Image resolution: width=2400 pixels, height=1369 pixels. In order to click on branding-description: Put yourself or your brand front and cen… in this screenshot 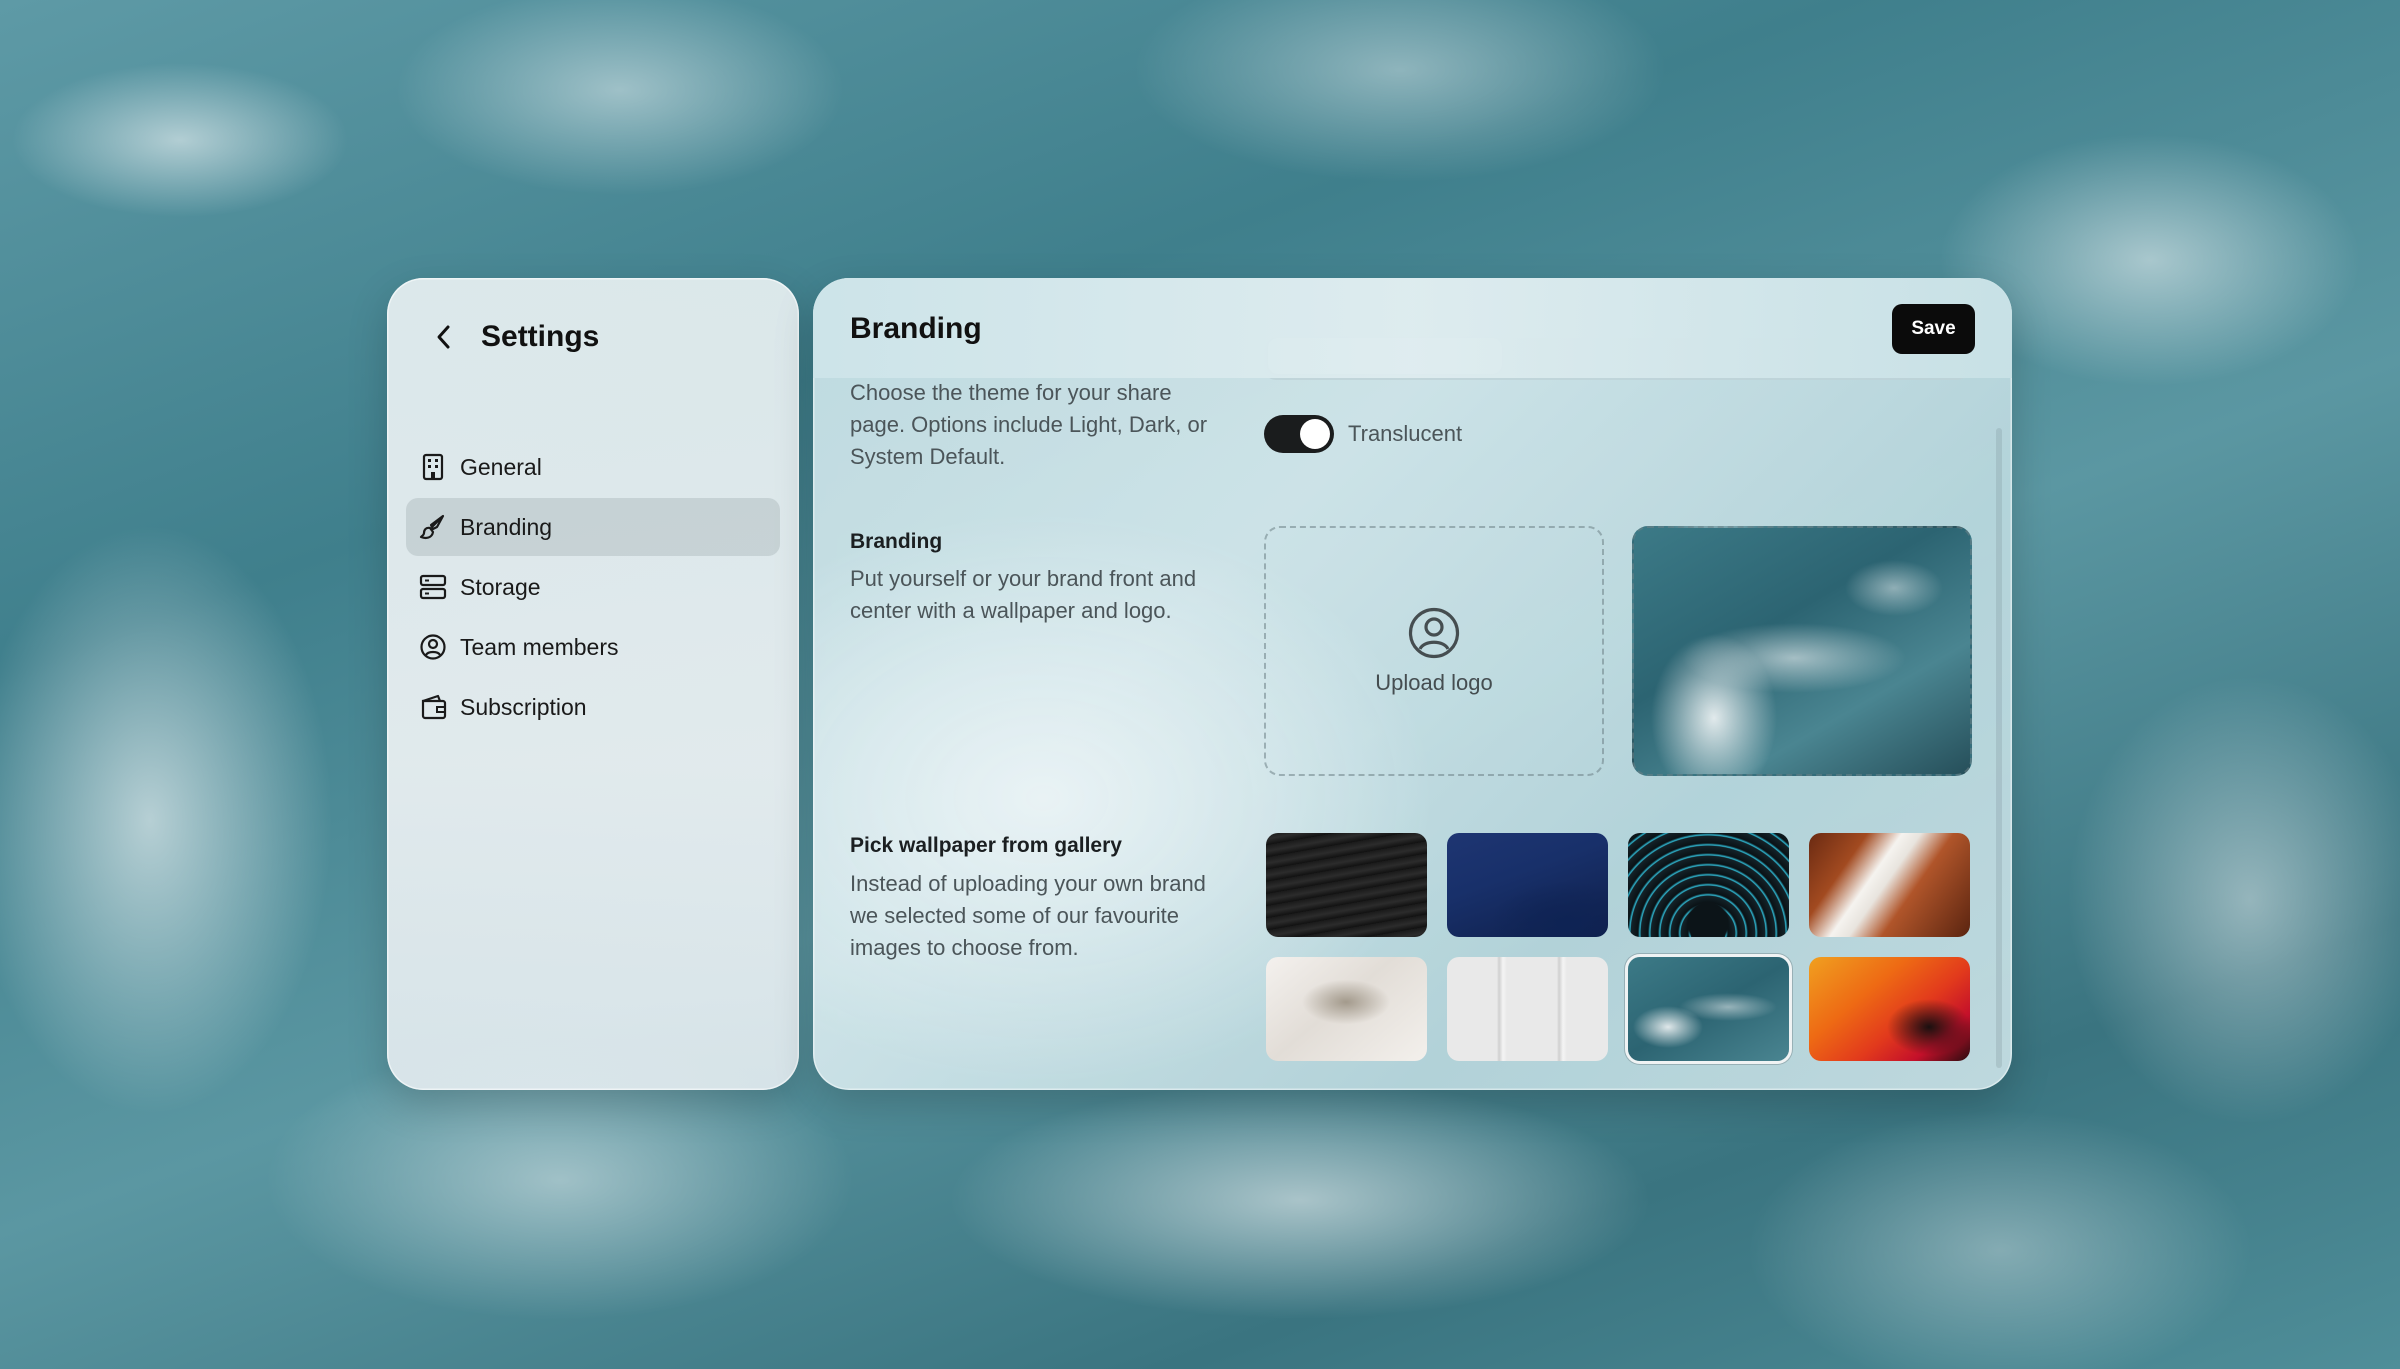, I will do `click(1023, 594)`.